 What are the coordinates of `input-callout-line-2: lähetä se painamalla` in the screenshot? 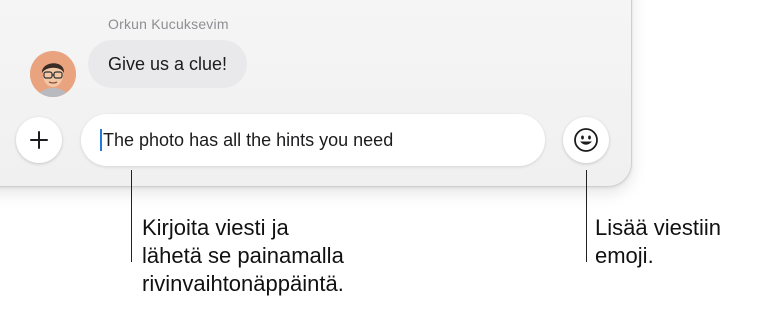 It's located at (243, 255).